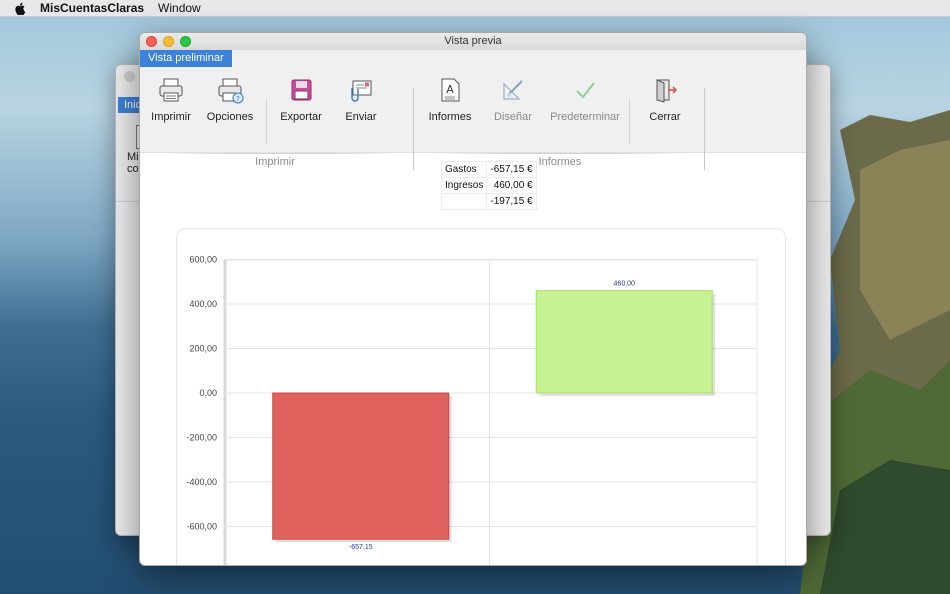 This screenshot has width=950, height=594. I want to click on window-controls, so click(168, 41).